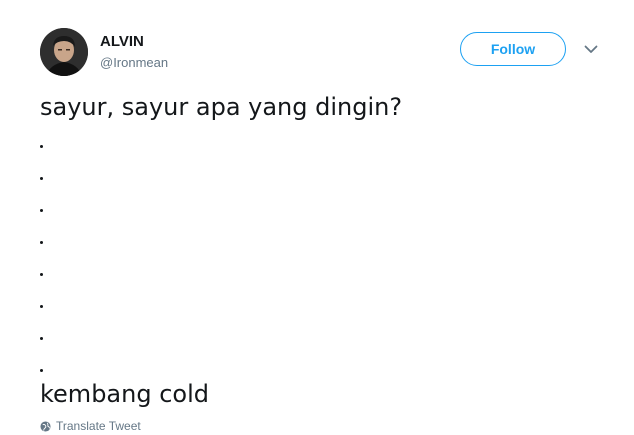  I want to click on avatar, so click(64, 52).